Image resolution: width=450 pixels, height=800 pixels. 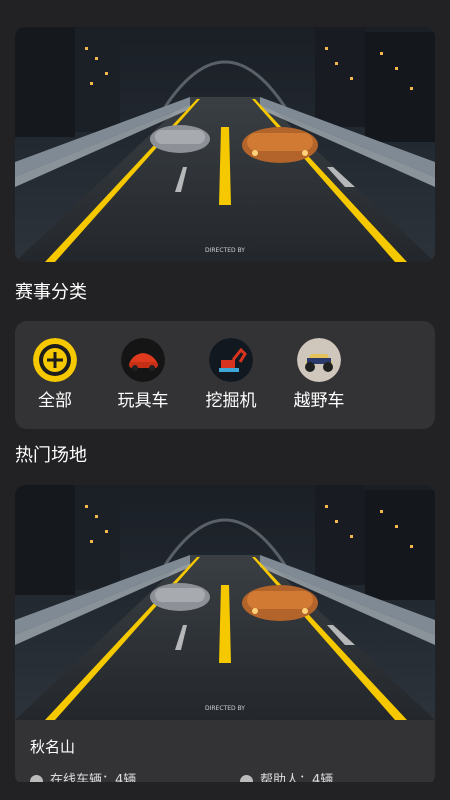 What do you see at coordinates (231, 360) in the screenshot?
I see `excavator-icon` at bounding box center [231, 360].